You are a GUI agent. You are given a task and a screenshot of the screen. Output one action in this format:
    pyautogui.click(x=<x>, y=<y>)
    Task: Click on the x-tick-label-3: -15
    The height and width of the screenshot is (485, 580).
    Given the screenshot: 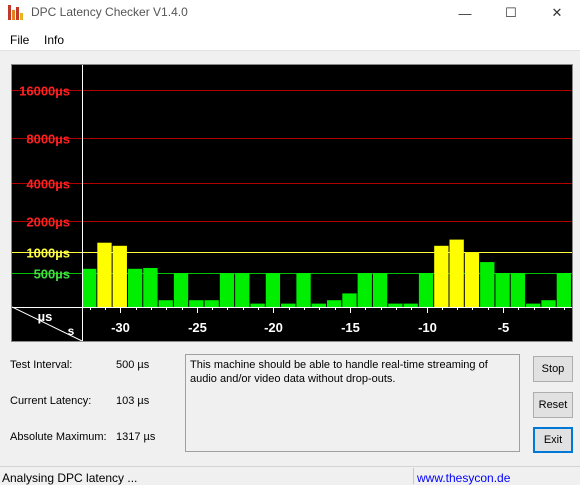 What is the action you would take?
    pyautogui.click(x=350, y=327)
    